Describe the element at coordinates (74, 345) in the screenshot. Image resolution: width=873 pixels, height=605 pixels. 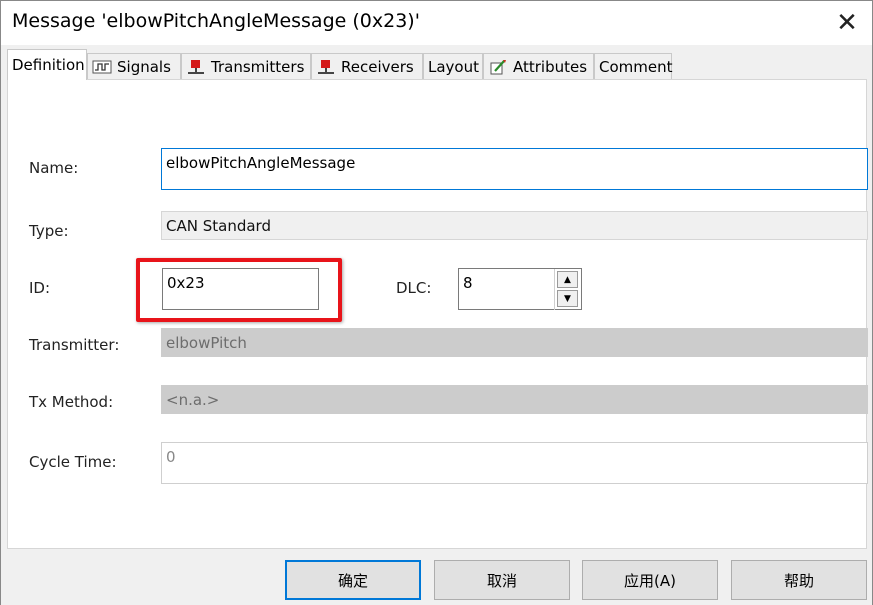
I see `transmitter-label: Transmitter:` at that location.